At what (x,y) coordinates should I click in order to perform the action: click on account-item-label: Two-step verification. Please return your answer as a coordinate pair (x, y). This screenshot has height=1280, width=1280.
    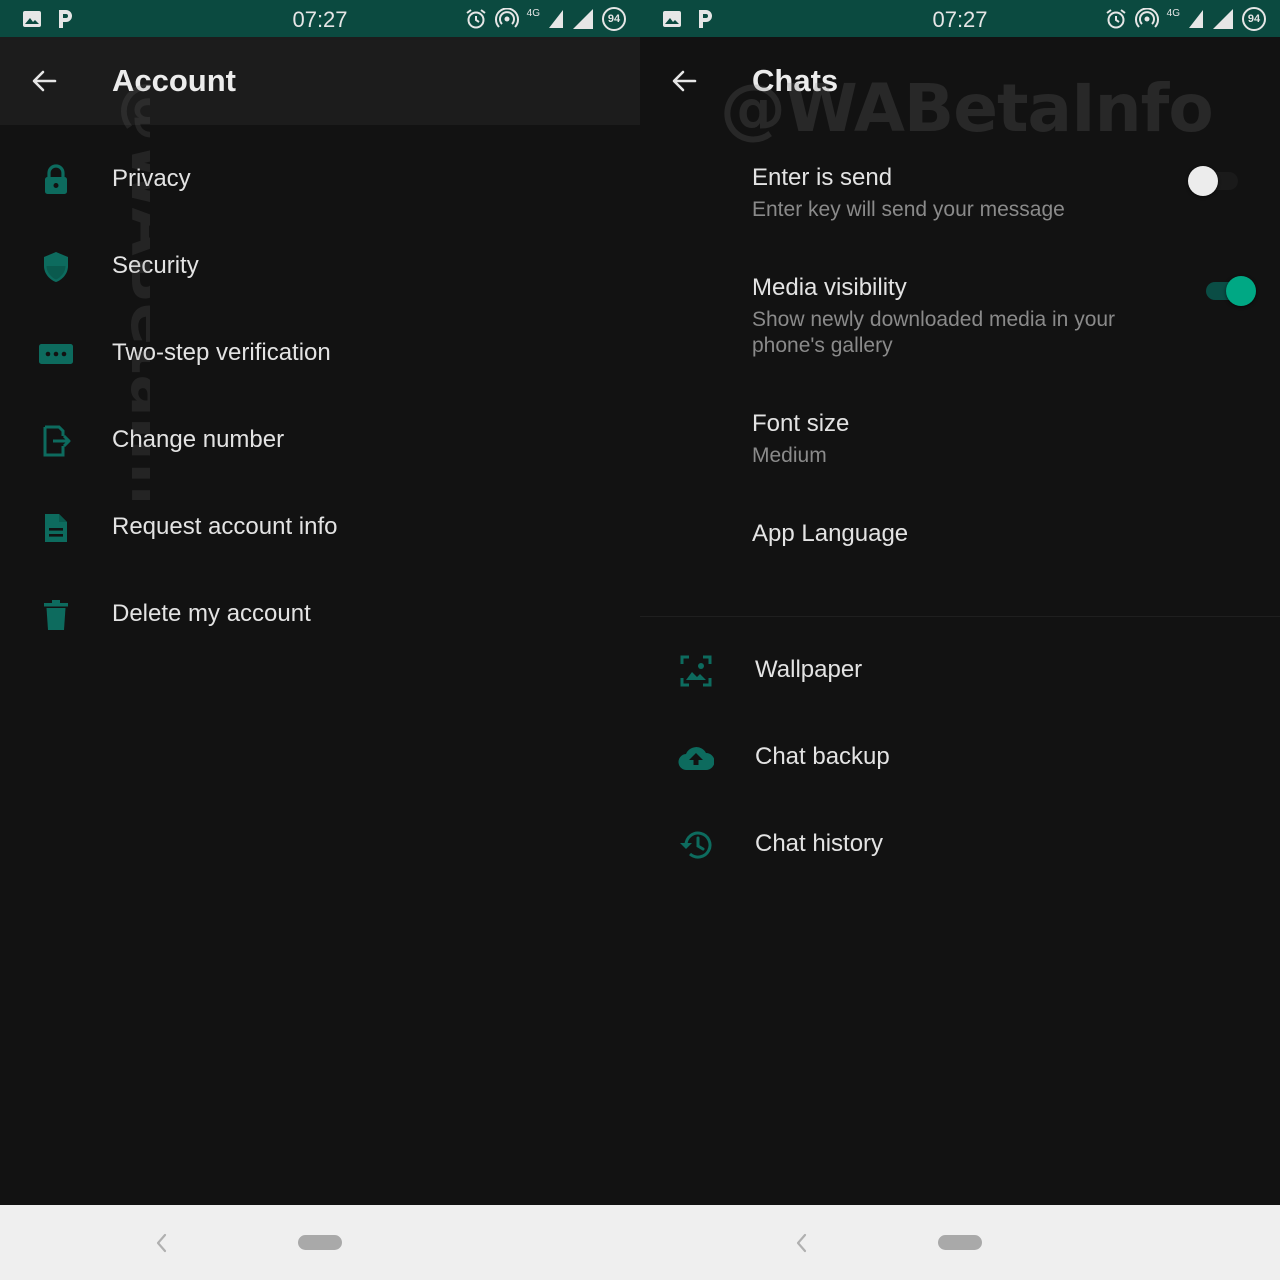
    Looking at the image, I should click on (221, 352).